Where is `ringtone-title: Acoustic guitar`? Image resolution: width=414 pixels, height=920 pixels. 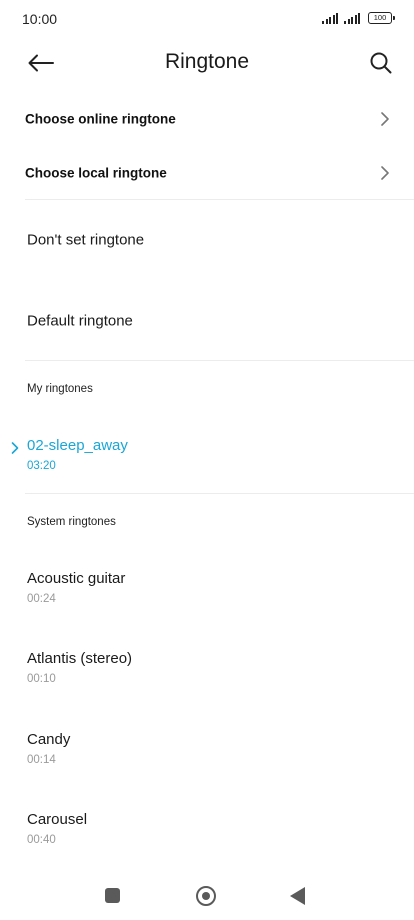 ringtone-title: Acoustic guitar is located at coordinates (76, 578).